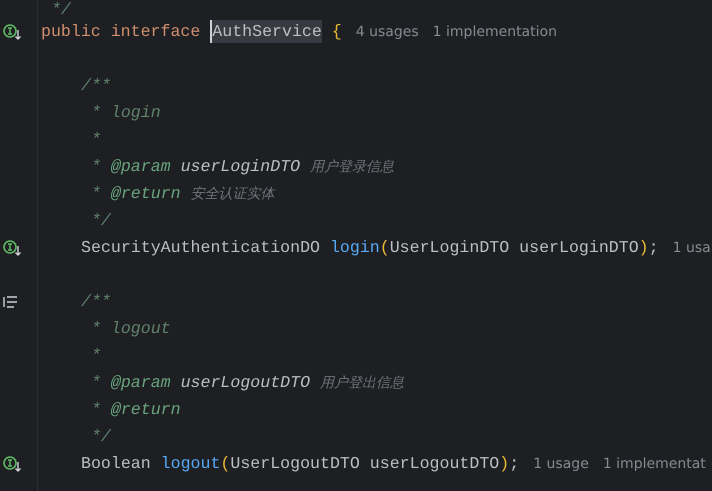  Describe the element at coordinates (691, 248) in the screenshot. I see `inlay-hint: 1 usa` at that location.